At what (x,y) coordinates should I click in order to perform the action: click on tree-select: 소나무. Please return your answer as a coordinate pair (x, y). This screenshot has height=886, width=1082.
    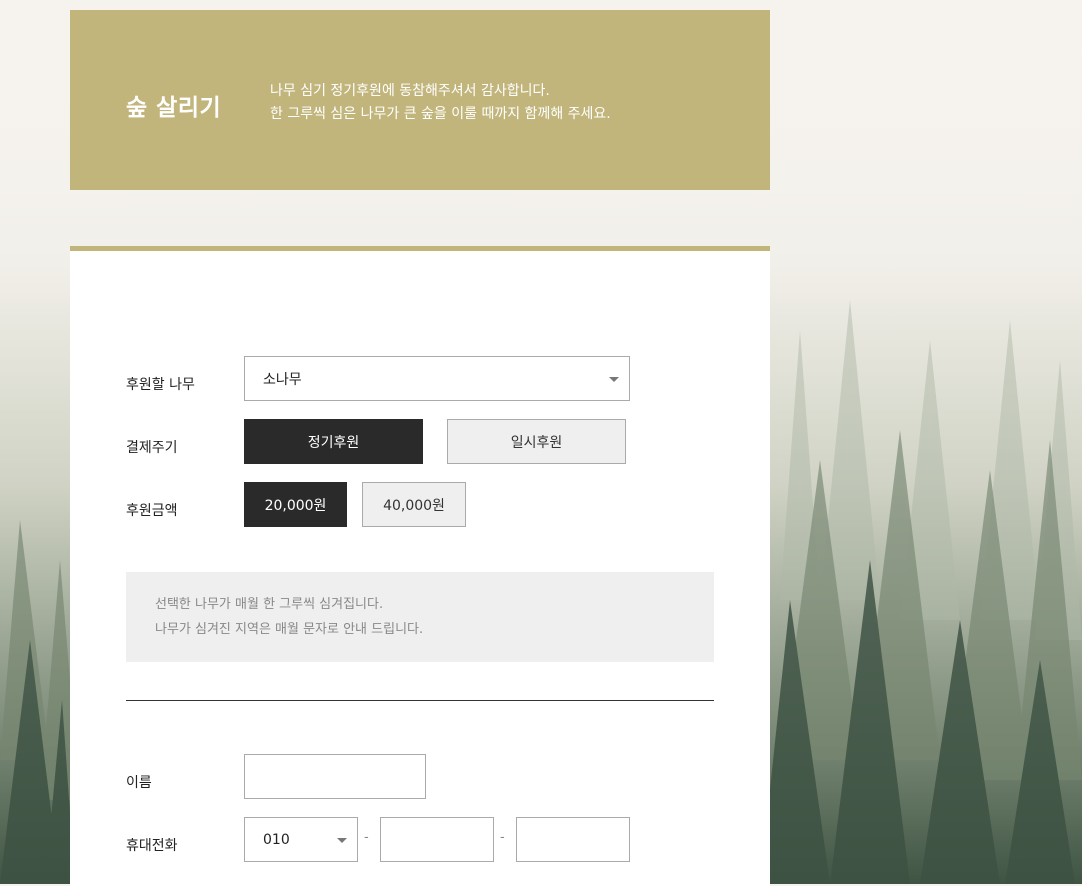
    Looking at the image, I should click on (437, 378).